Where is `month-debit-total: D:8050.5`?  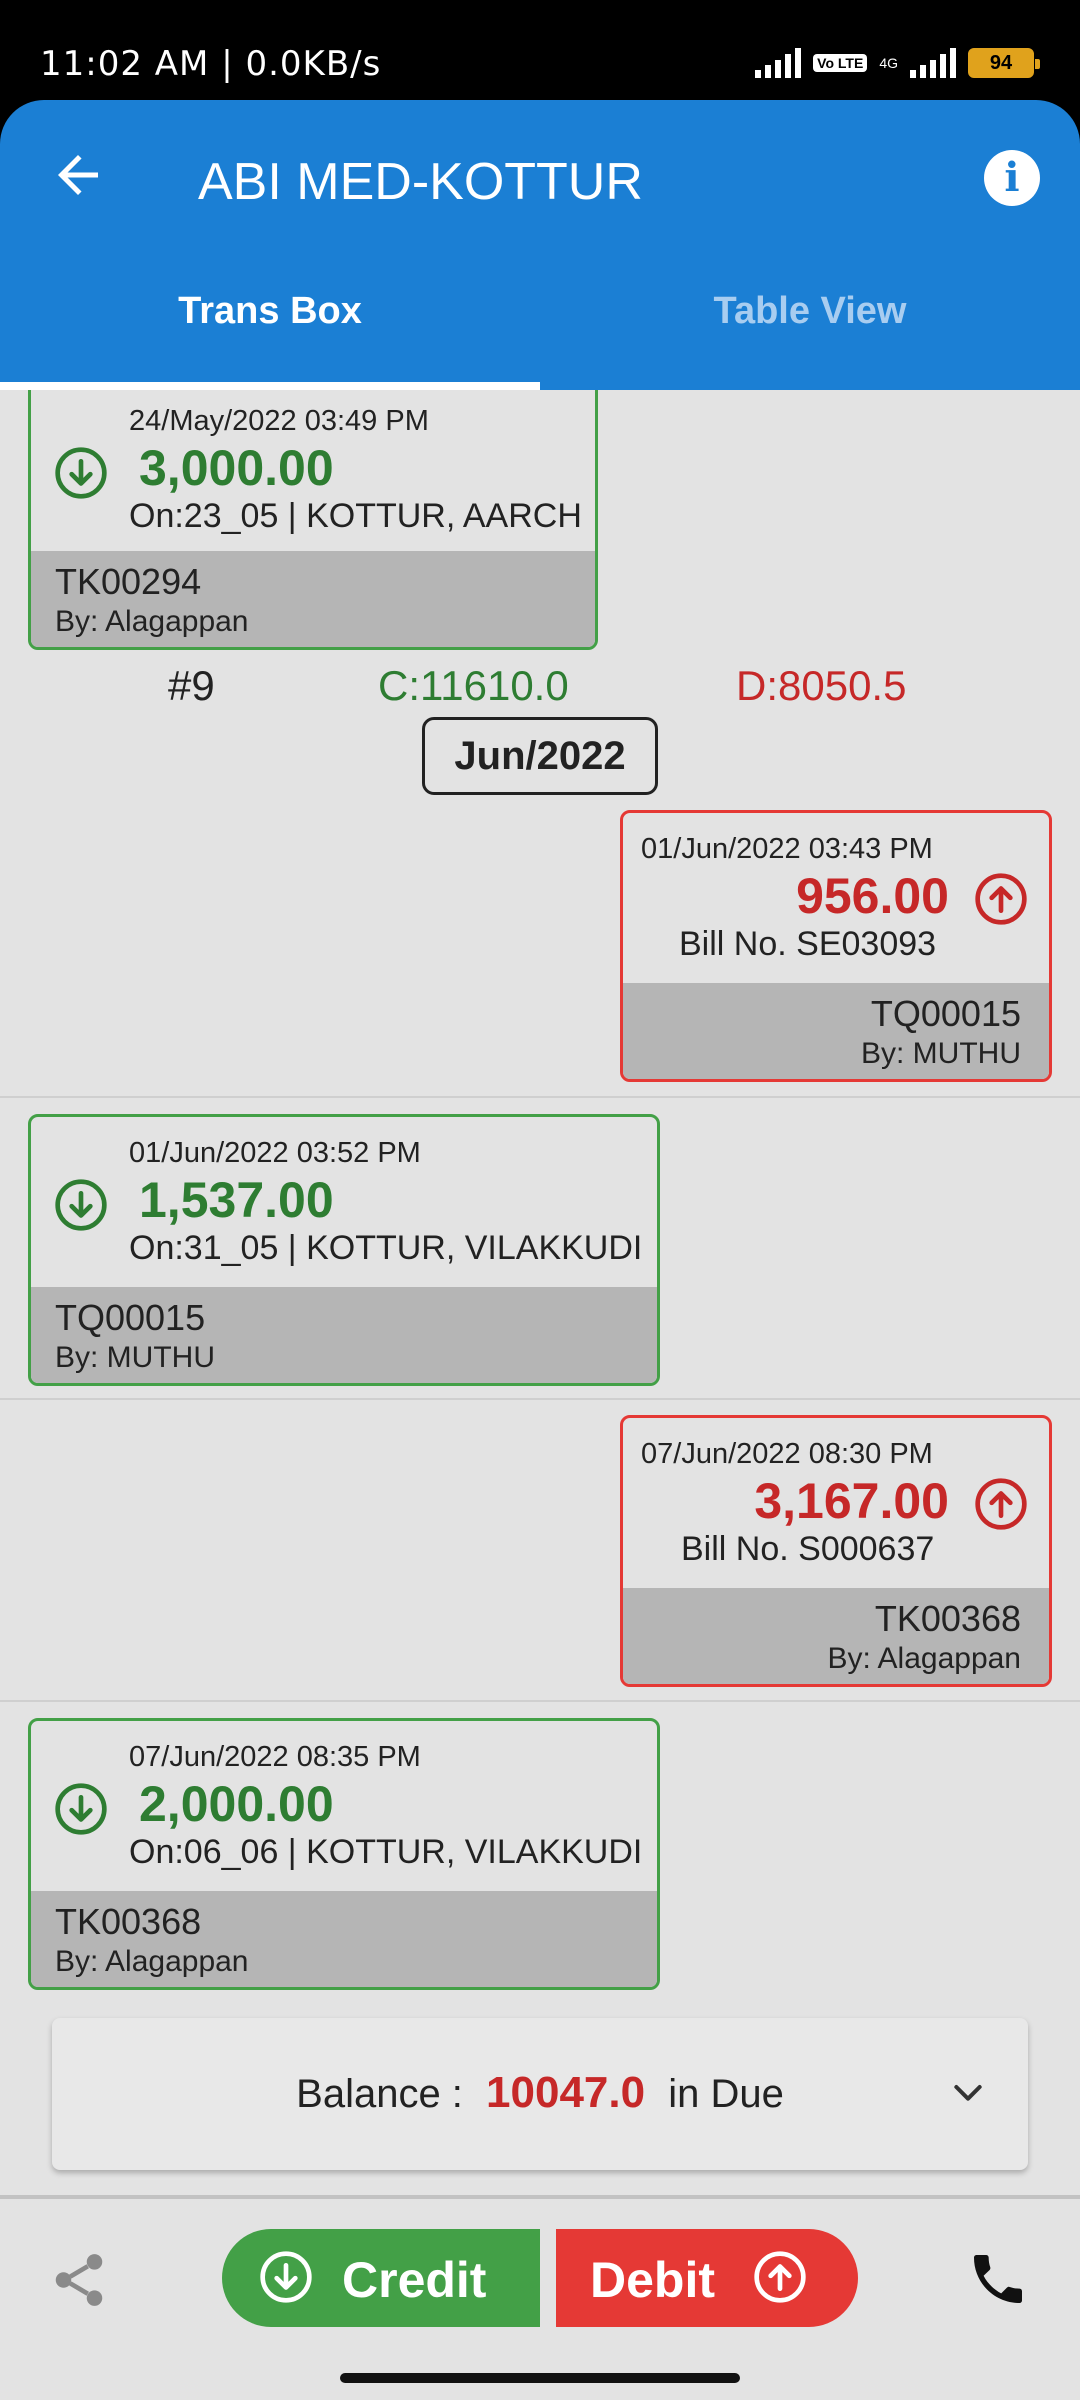 month-debit-total: D:8050.5 is located at coordinates (821, 685).